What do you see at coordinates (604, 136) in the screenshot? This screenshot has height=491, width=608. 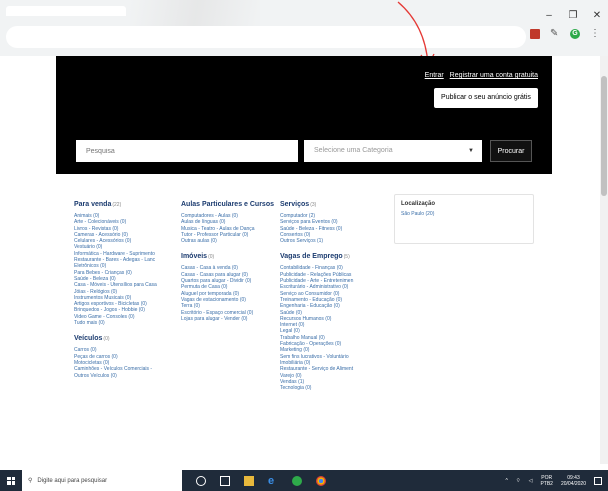 I see `scrollbar-thumb` at bounding box center [604, 136].